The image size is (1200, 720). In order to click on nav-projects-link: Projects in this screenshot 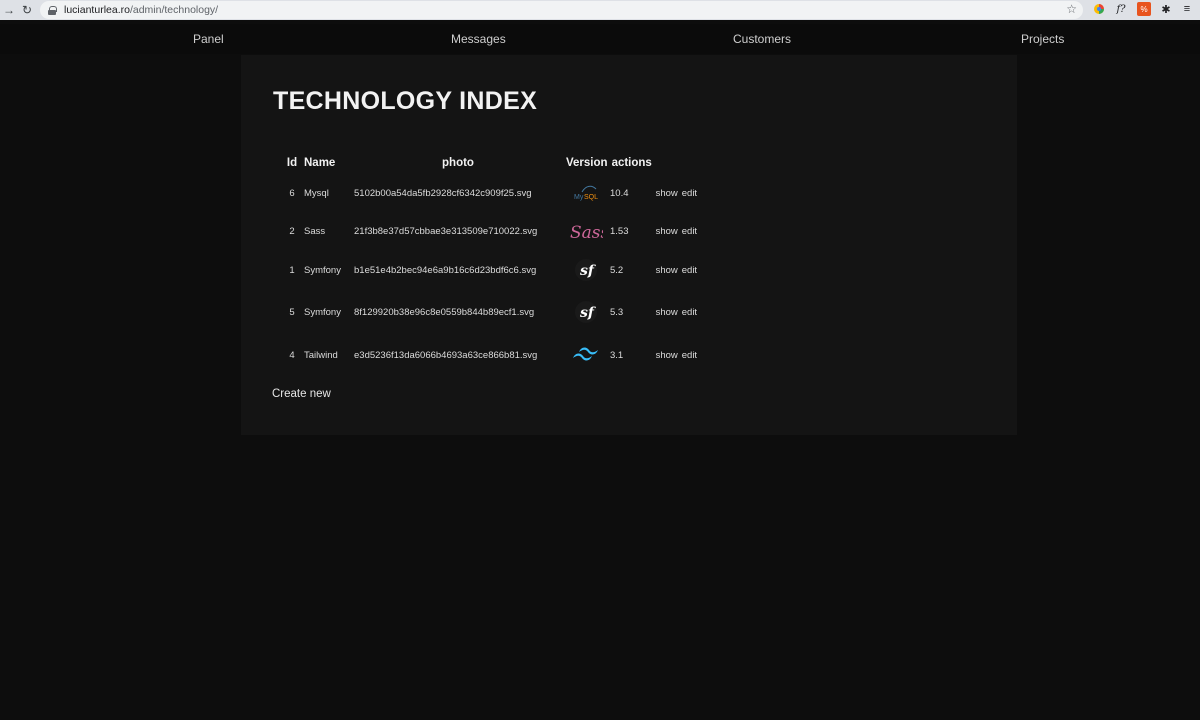, I will do `click(1042, 39)`.